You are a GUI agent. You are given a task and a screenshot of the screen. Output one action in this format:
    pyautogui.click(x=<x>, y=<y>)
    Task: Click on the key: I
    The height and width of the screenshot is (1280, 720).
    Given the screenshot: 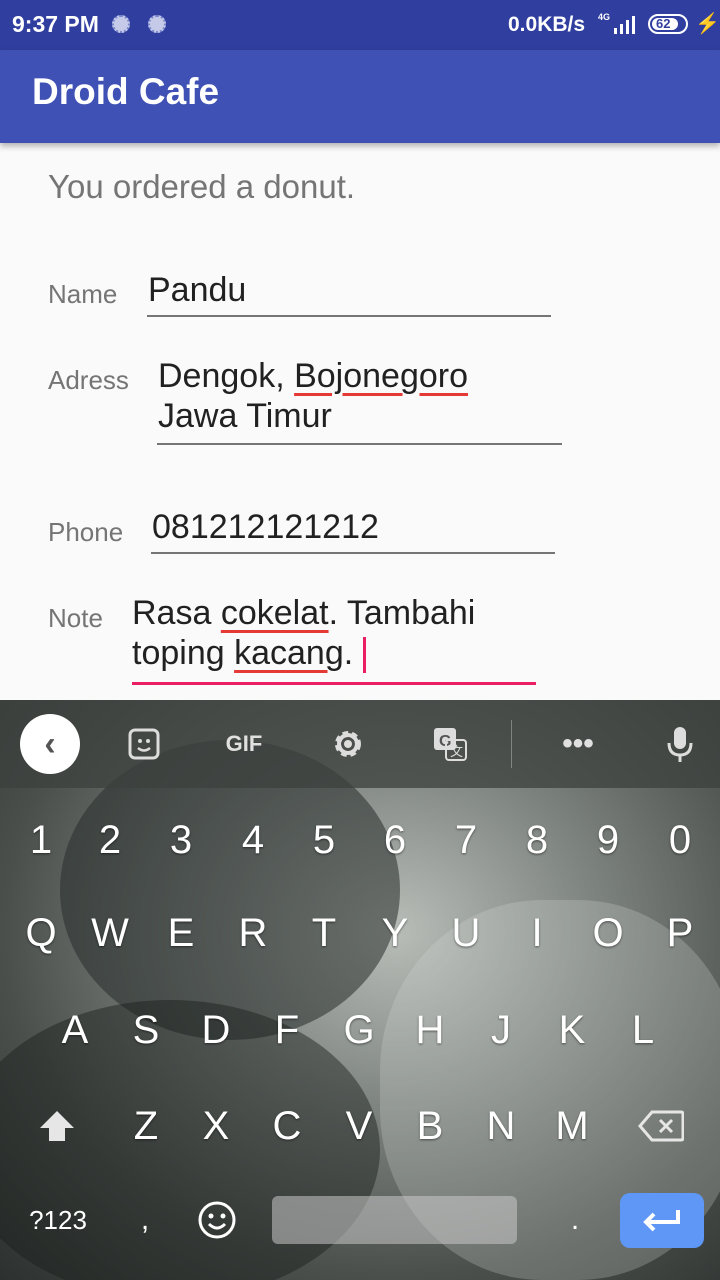 What is the action you would take?
    pyautogui.click(x=537, y=933)
    